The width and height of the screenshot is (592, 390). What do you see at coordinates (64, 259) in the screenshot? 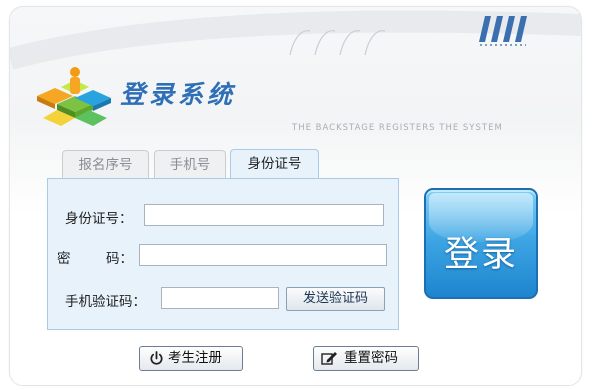
I see `password-label-first: 密` at bounding box center [64, 259].